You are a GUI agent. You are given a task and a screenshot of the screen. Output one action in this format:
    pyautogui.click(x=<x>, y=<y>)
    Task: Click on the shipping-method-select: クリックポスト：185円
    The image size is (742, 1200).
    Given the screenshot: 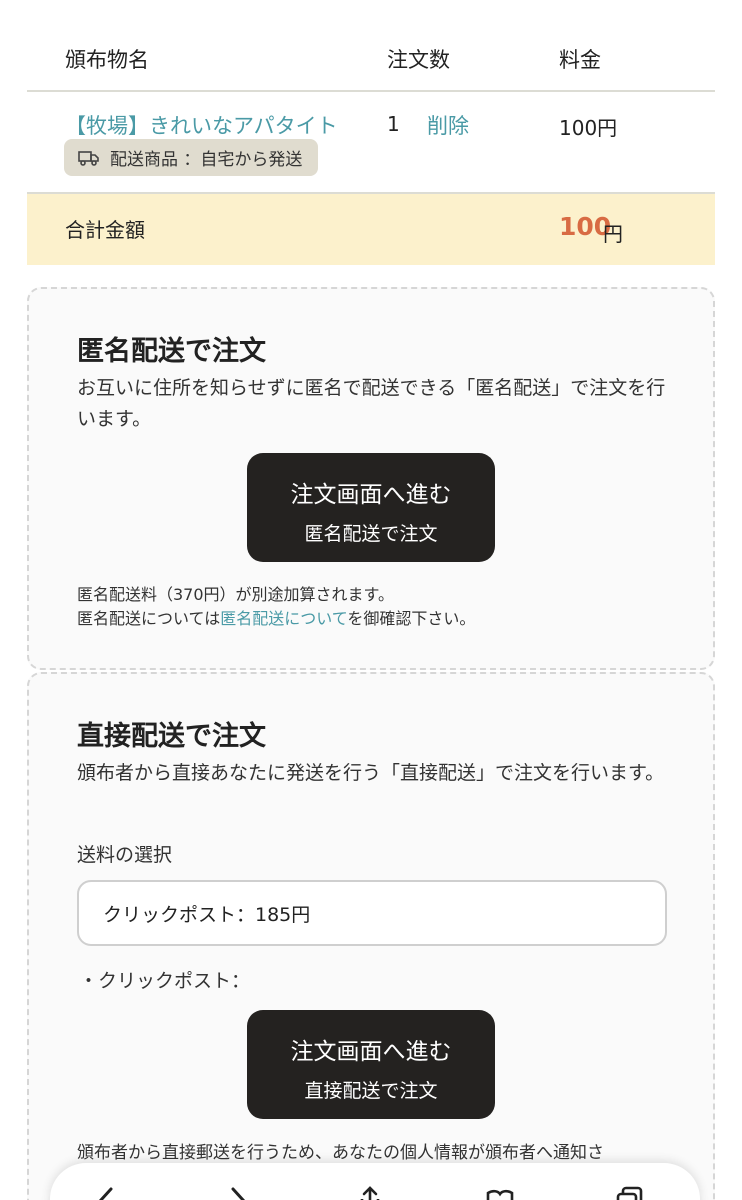 What is the action you would take?
    pyautogui.click(x=372, y=913)
    